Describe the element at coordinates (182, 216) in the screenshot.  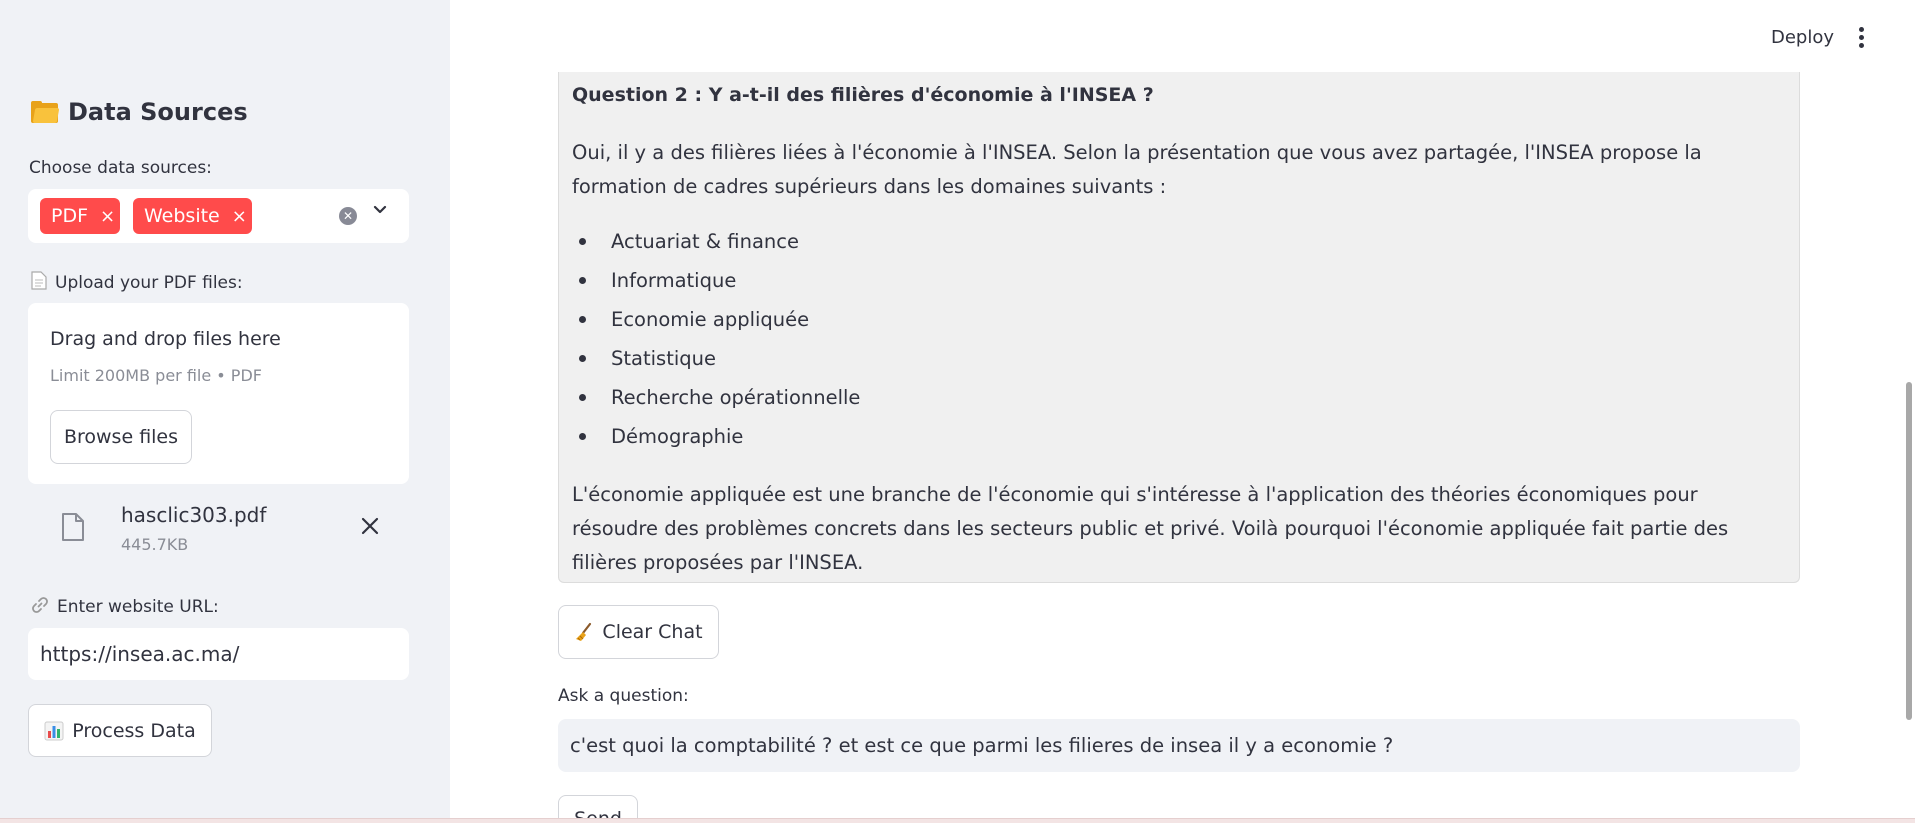
I see `chip-website-label: Website` at that location.